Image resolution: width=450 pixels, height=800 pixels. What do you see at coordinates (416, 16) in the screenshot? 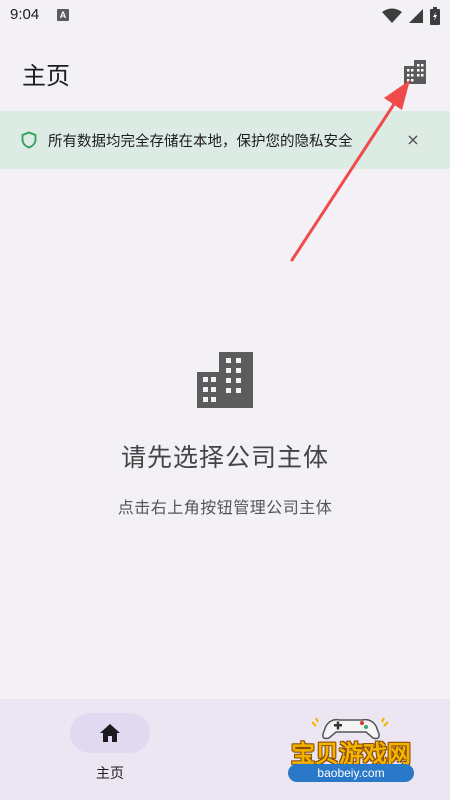
I see `signal-icon` at bounding box center [416, 16].